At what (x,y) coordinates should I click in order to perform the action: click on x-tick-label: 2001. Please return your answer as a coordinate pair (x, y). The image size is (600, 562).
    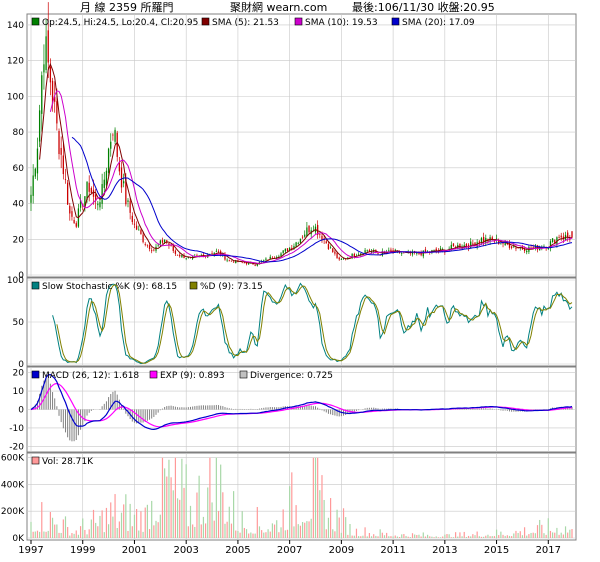
    Looking at the image, I should click on (134, 550).